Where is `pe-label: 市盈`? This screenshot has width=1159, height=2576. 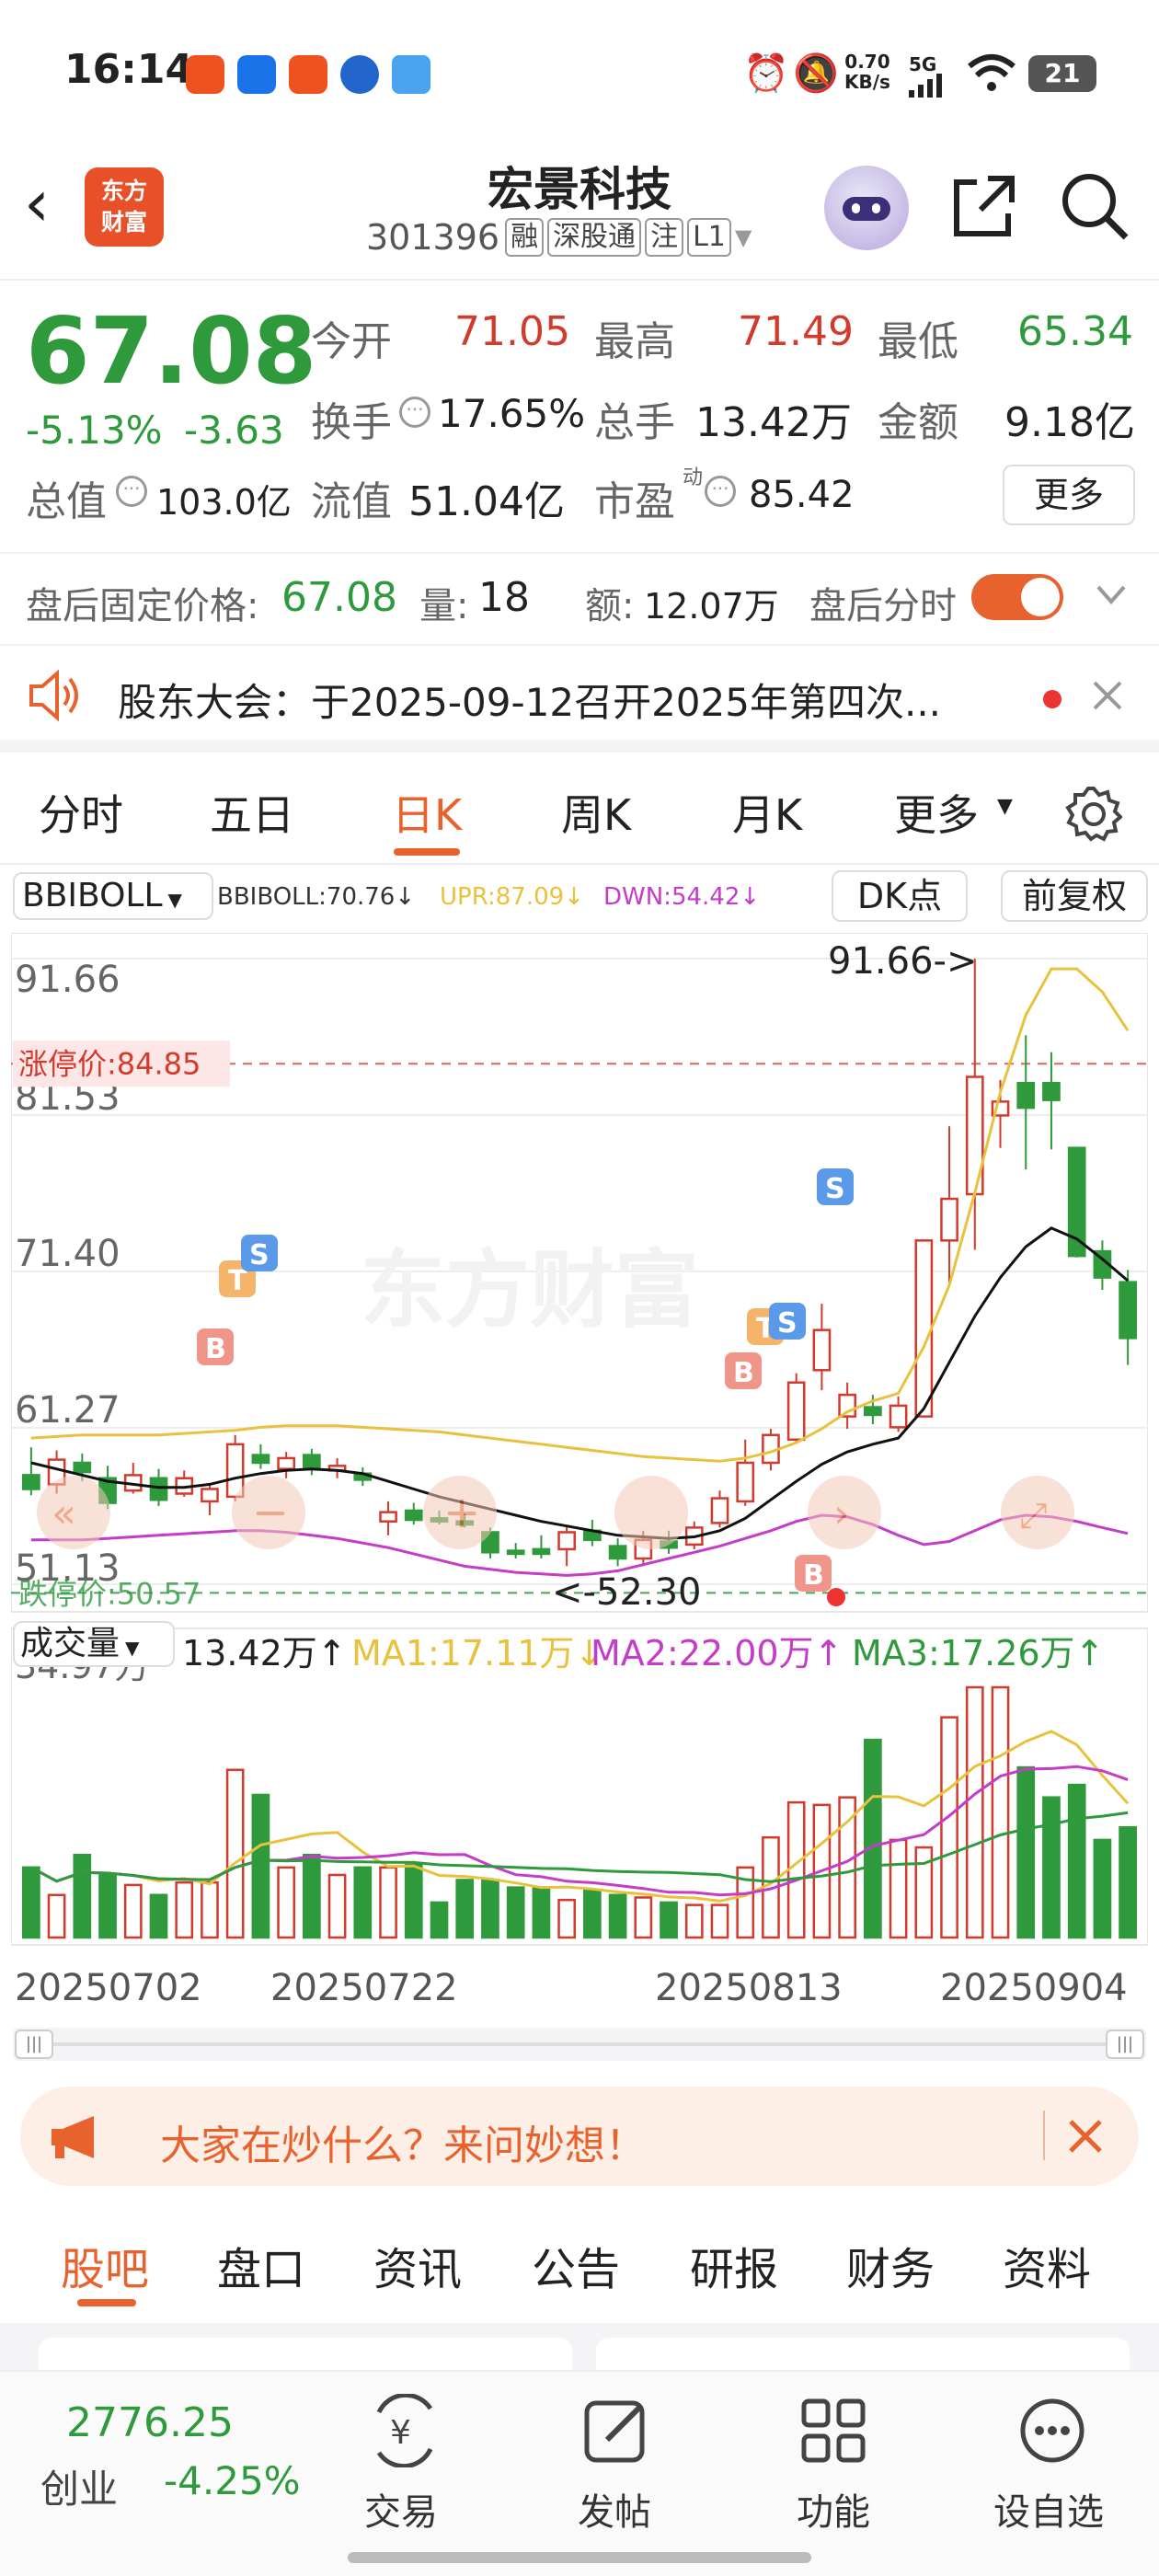 pe-label: 市盈 is located at coordinates (634, 501).